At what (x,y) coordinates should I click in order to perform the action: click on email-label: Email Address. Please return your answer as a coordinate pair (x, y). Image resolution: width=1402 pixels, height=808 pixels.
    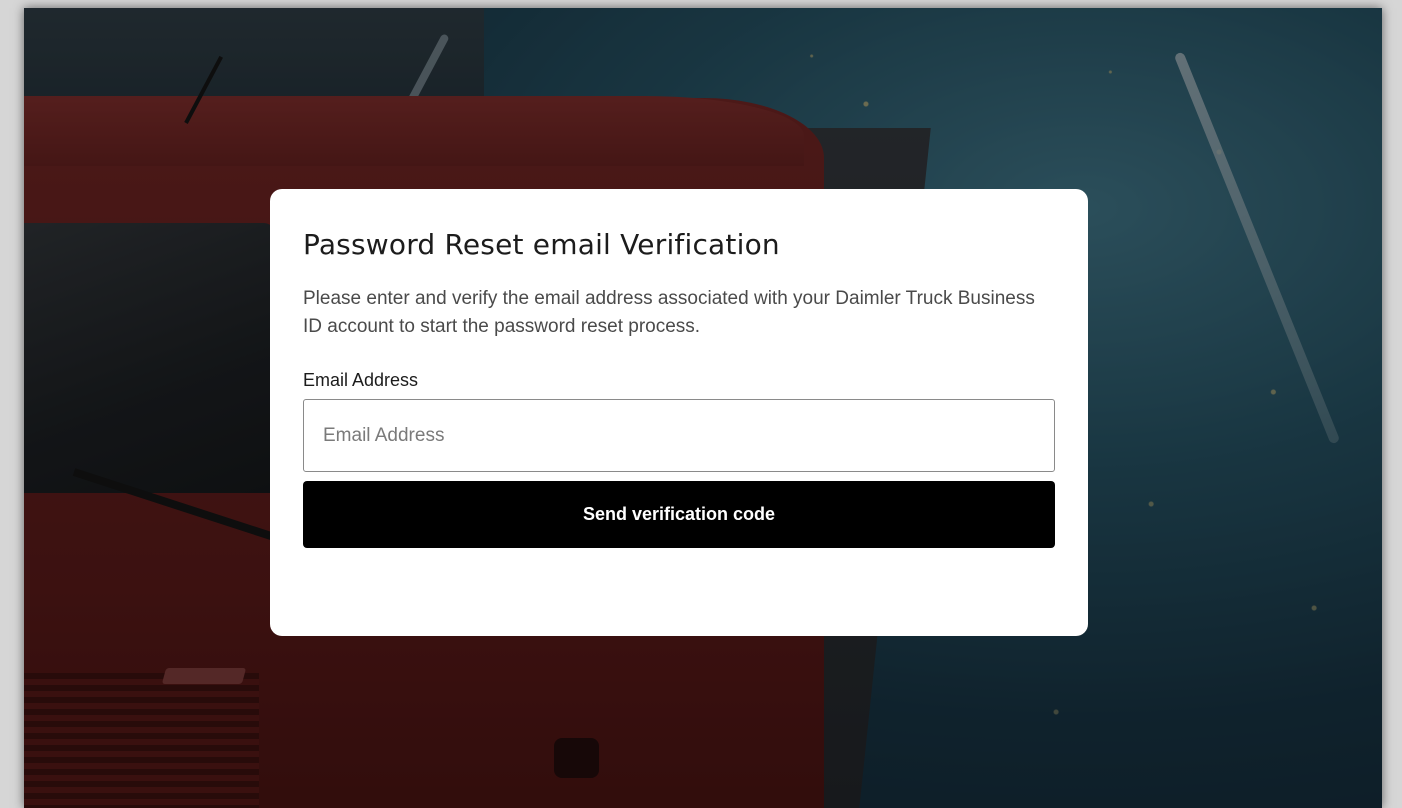
    Looking at the image, I should click on (361, 380).